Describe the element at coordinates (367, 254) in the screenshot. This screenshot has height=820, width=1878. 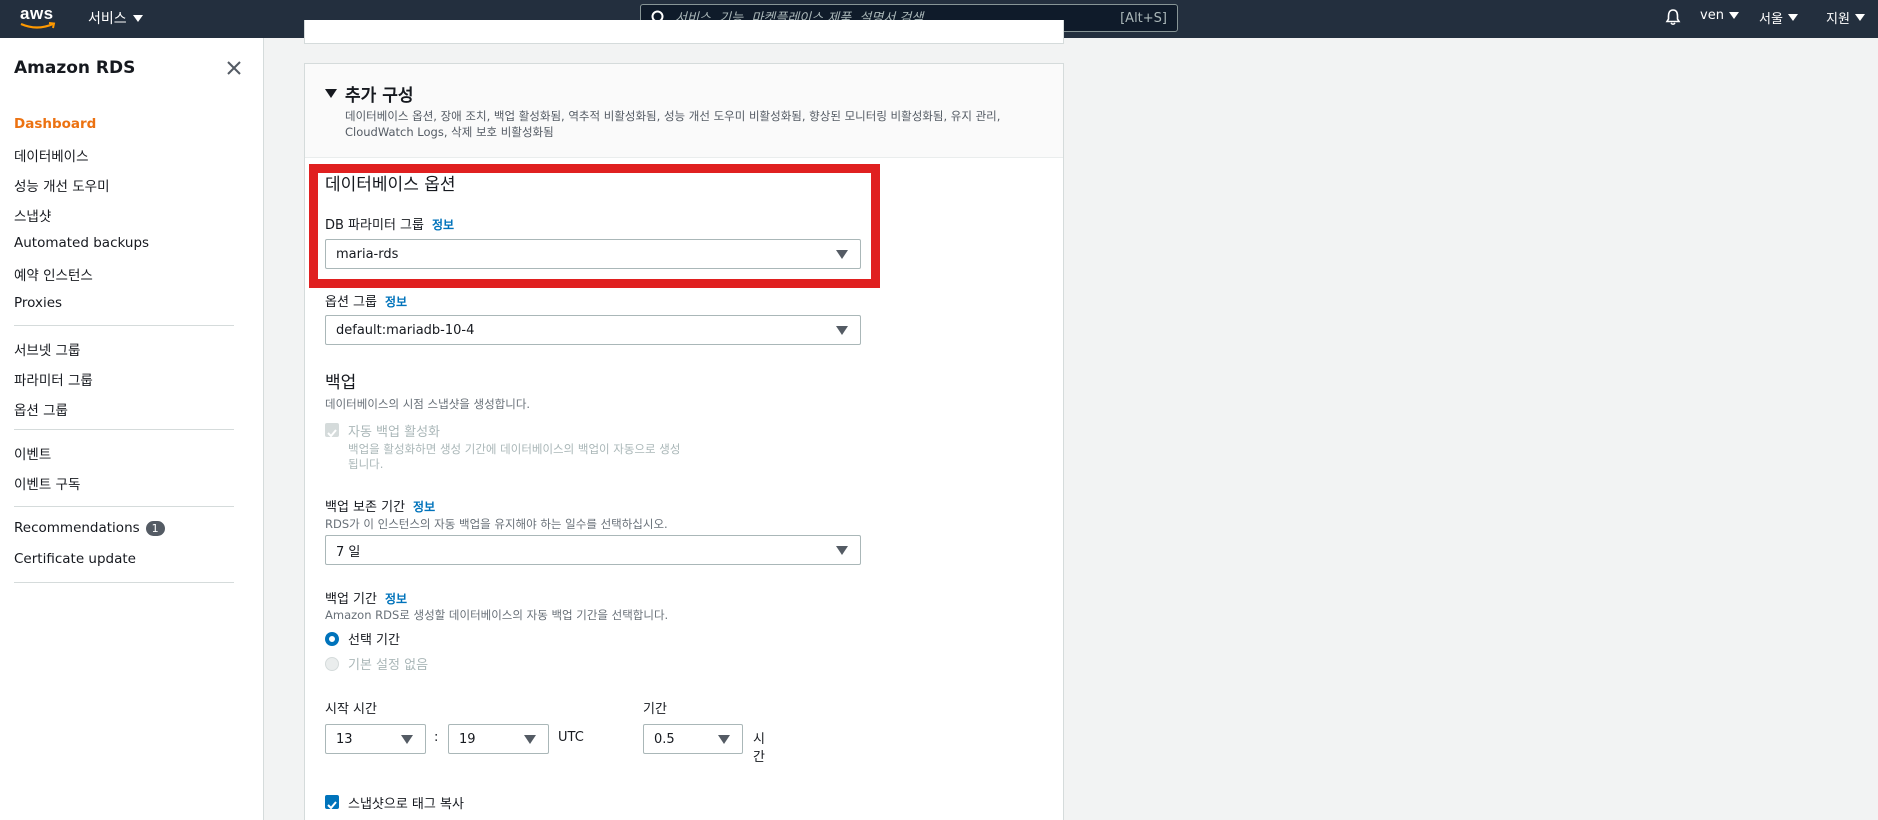
I see `db-parameter-group-value: maria-rds` at that location.